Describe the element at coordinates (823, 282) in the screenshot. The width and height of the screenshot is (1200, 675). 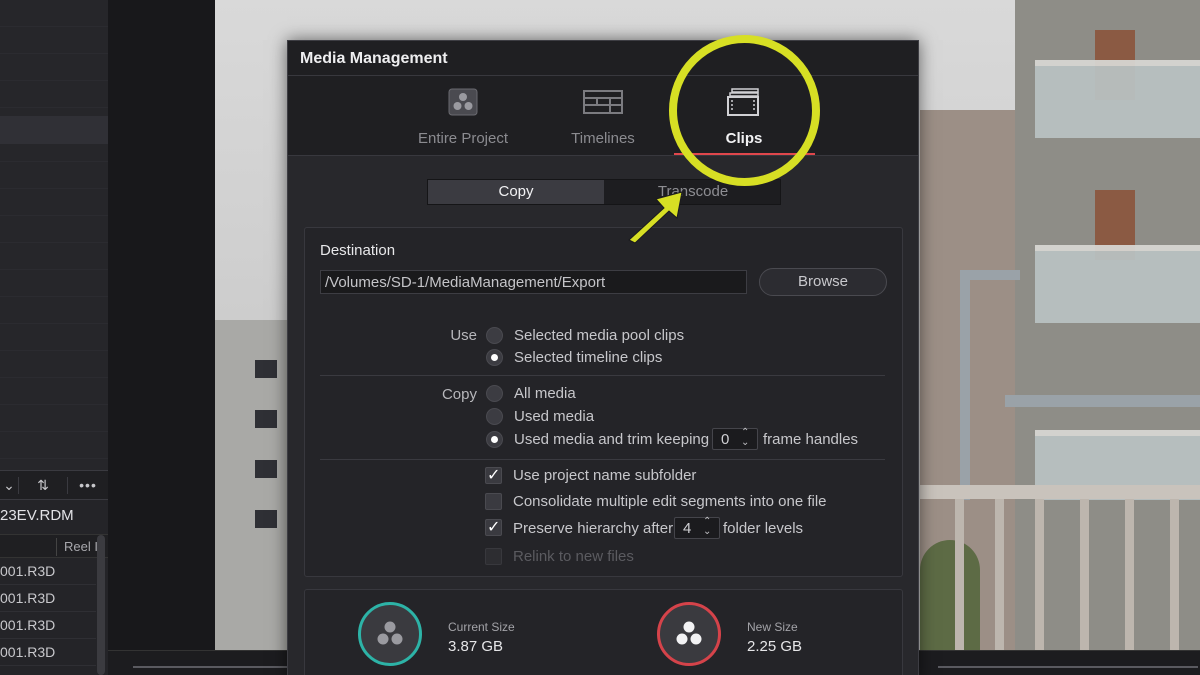
I see `browse-button: Browse` at that location.